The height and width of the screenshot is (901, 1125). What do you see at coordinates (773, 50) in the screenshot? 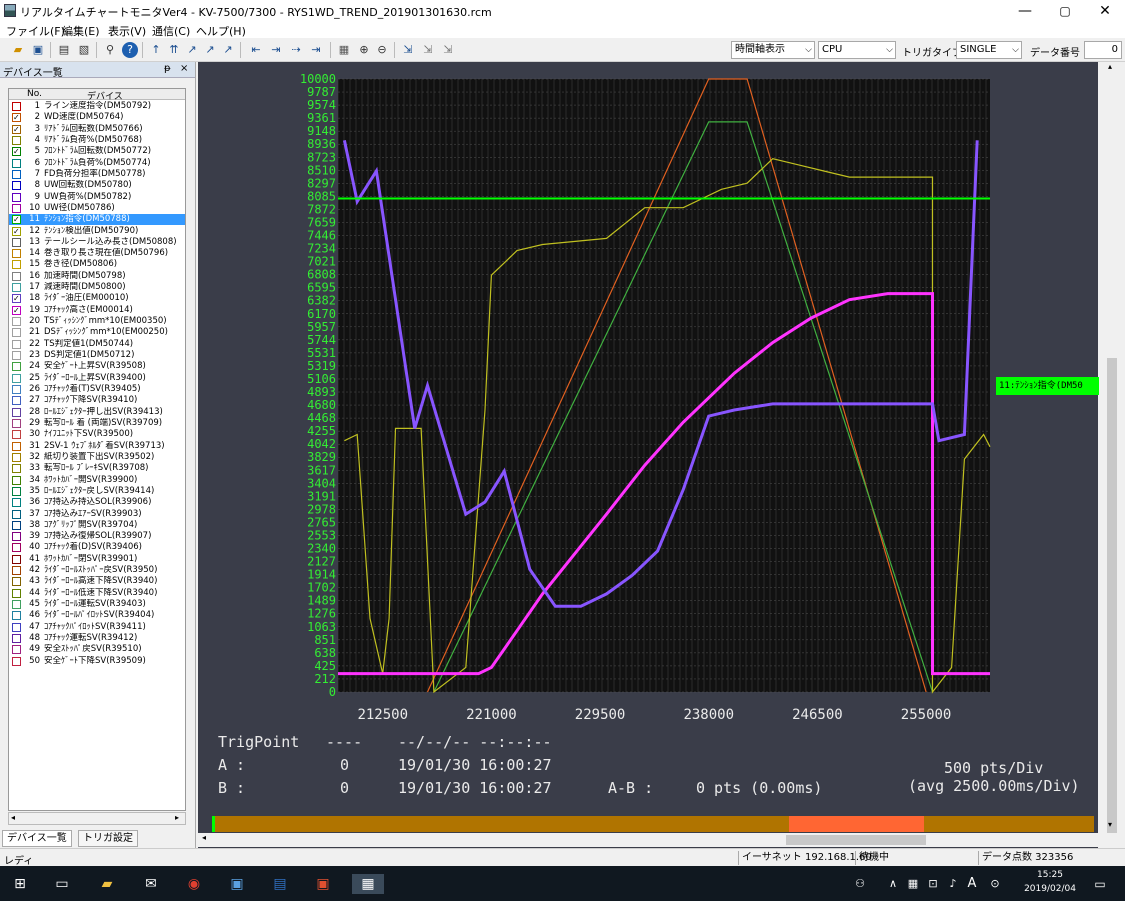
I see `time-axis-select: 時間軸表示 ⌵` at bounding box center [773, 50].